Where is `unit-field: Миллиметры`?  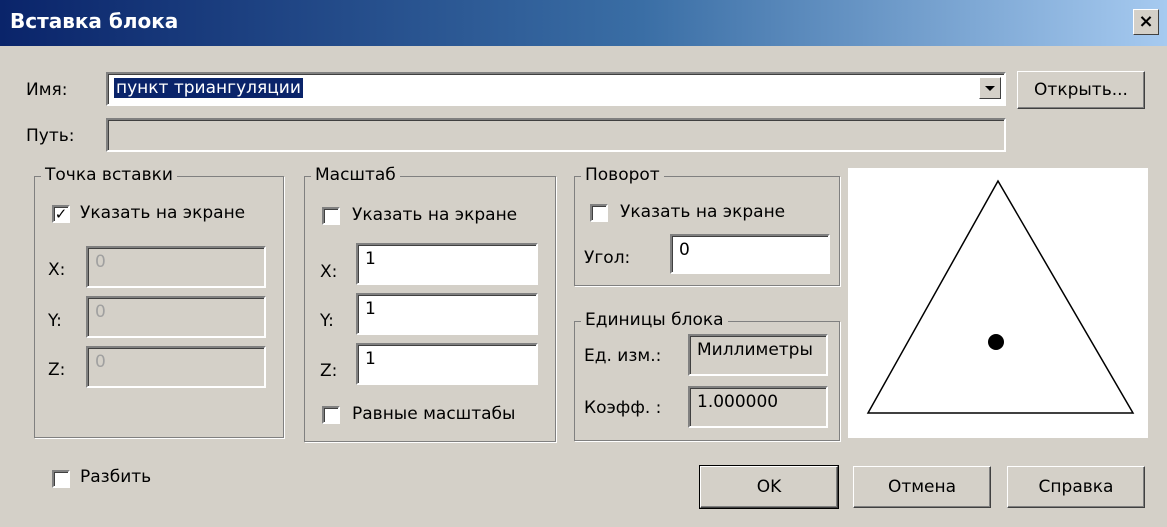 unit-field: Миллиметры is located at coordinates (758, 355).